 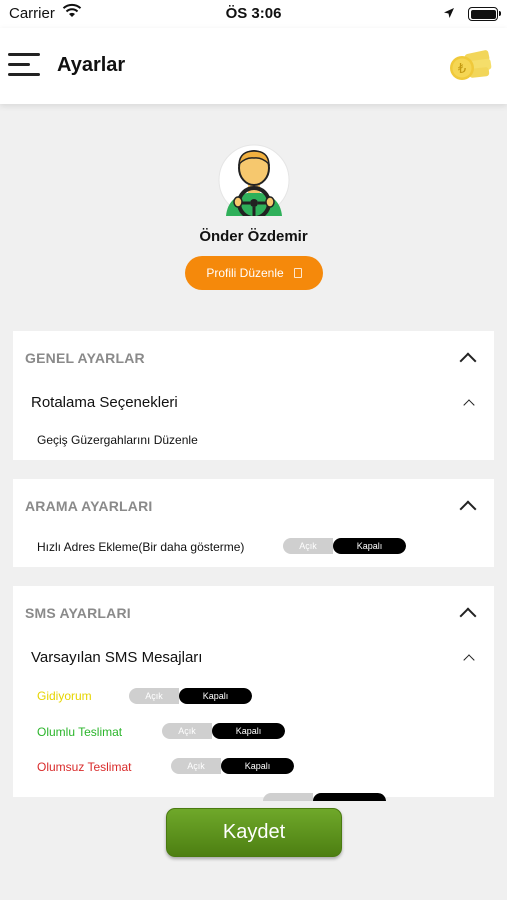 I want to click on routing-options-title: Rotalama Seçenekleri, so click(x=104, y=402).